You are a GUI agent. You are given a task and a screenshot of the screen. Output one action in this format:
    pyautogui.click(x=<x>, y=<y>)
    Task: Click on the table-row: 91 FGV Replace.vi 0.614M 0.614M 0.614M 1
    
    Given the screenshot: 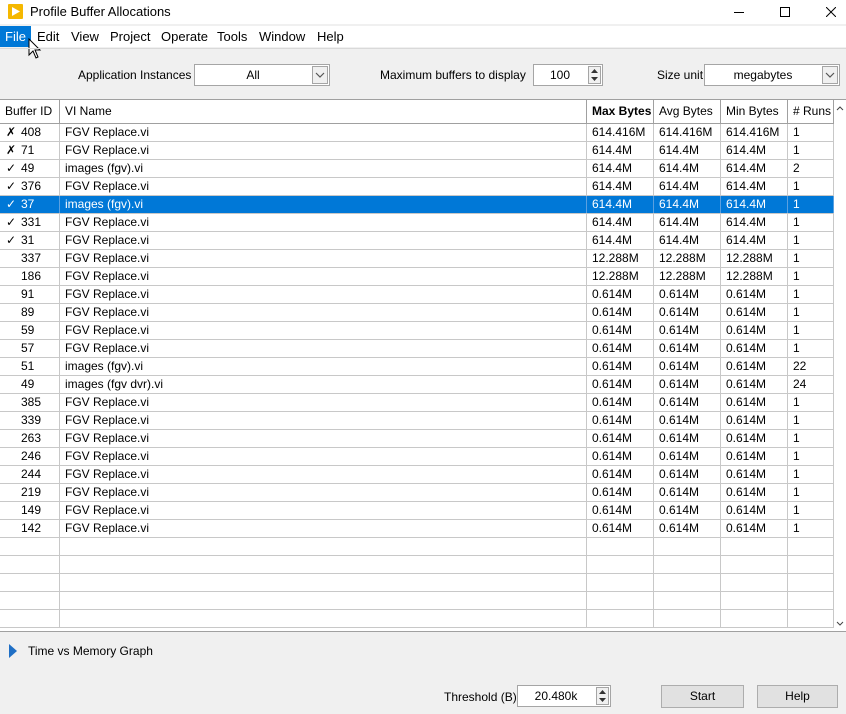 What is the action you would take?
    pyautogui.click(x=417, y=295)
    